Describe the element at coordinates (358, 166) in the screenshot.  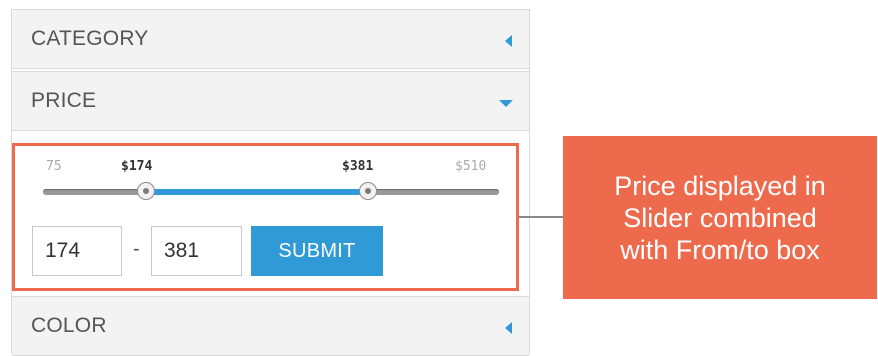
I see `price-to-label: $381` at that location.